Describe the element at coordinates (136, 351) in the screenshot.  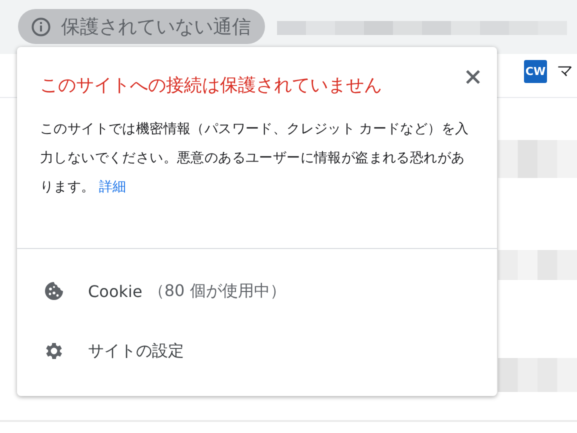
I see `item-label: サイトの設定` at that location.